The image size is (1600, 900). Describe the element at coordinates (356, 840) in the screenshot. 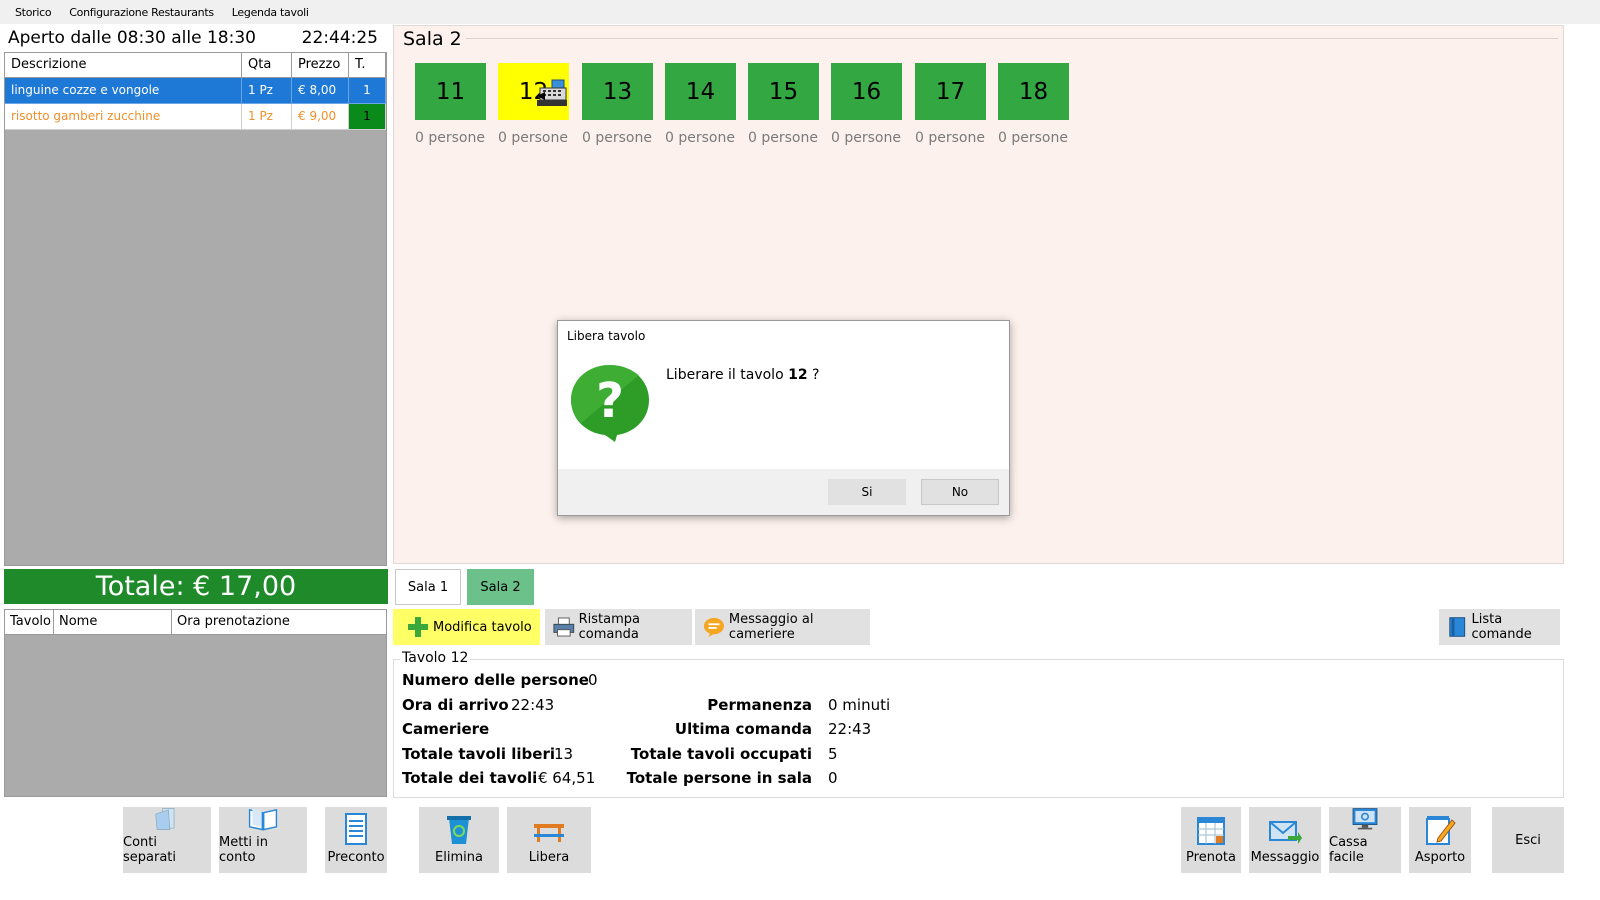

I see `preconto-button: Preconto` at that location.